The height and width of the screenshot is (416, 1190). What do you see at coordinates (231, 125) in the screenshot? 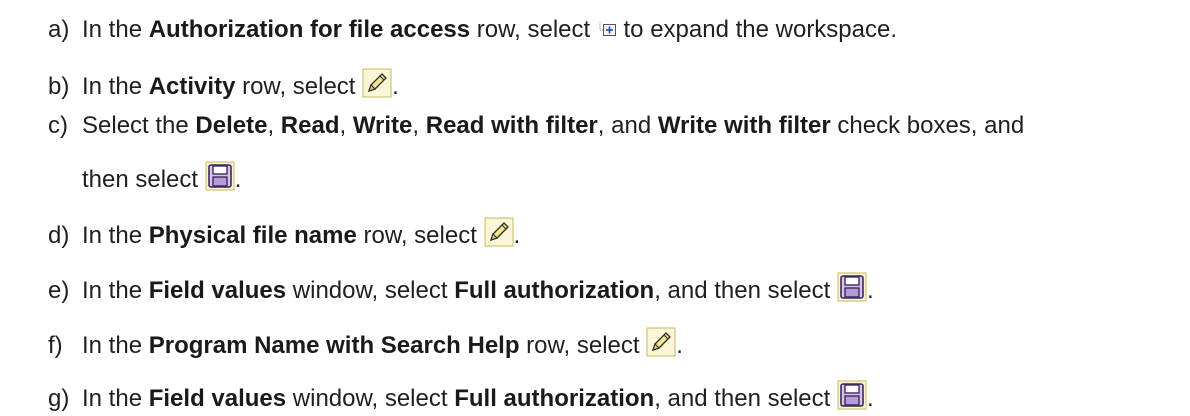
I see `ui-term: Delete` at bounding box center [231, 125].